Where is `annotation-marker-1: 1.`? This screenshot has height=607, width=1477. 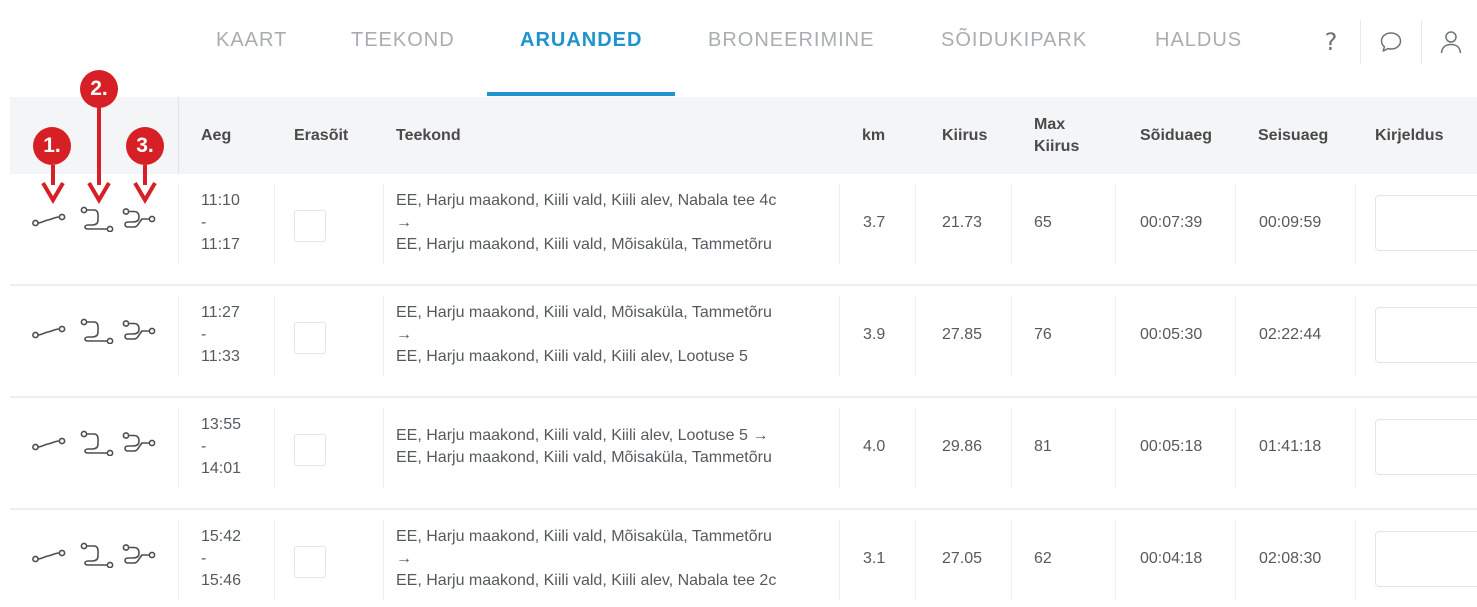
annotation-marker-1: 1. is located at coordinates (52, 146).